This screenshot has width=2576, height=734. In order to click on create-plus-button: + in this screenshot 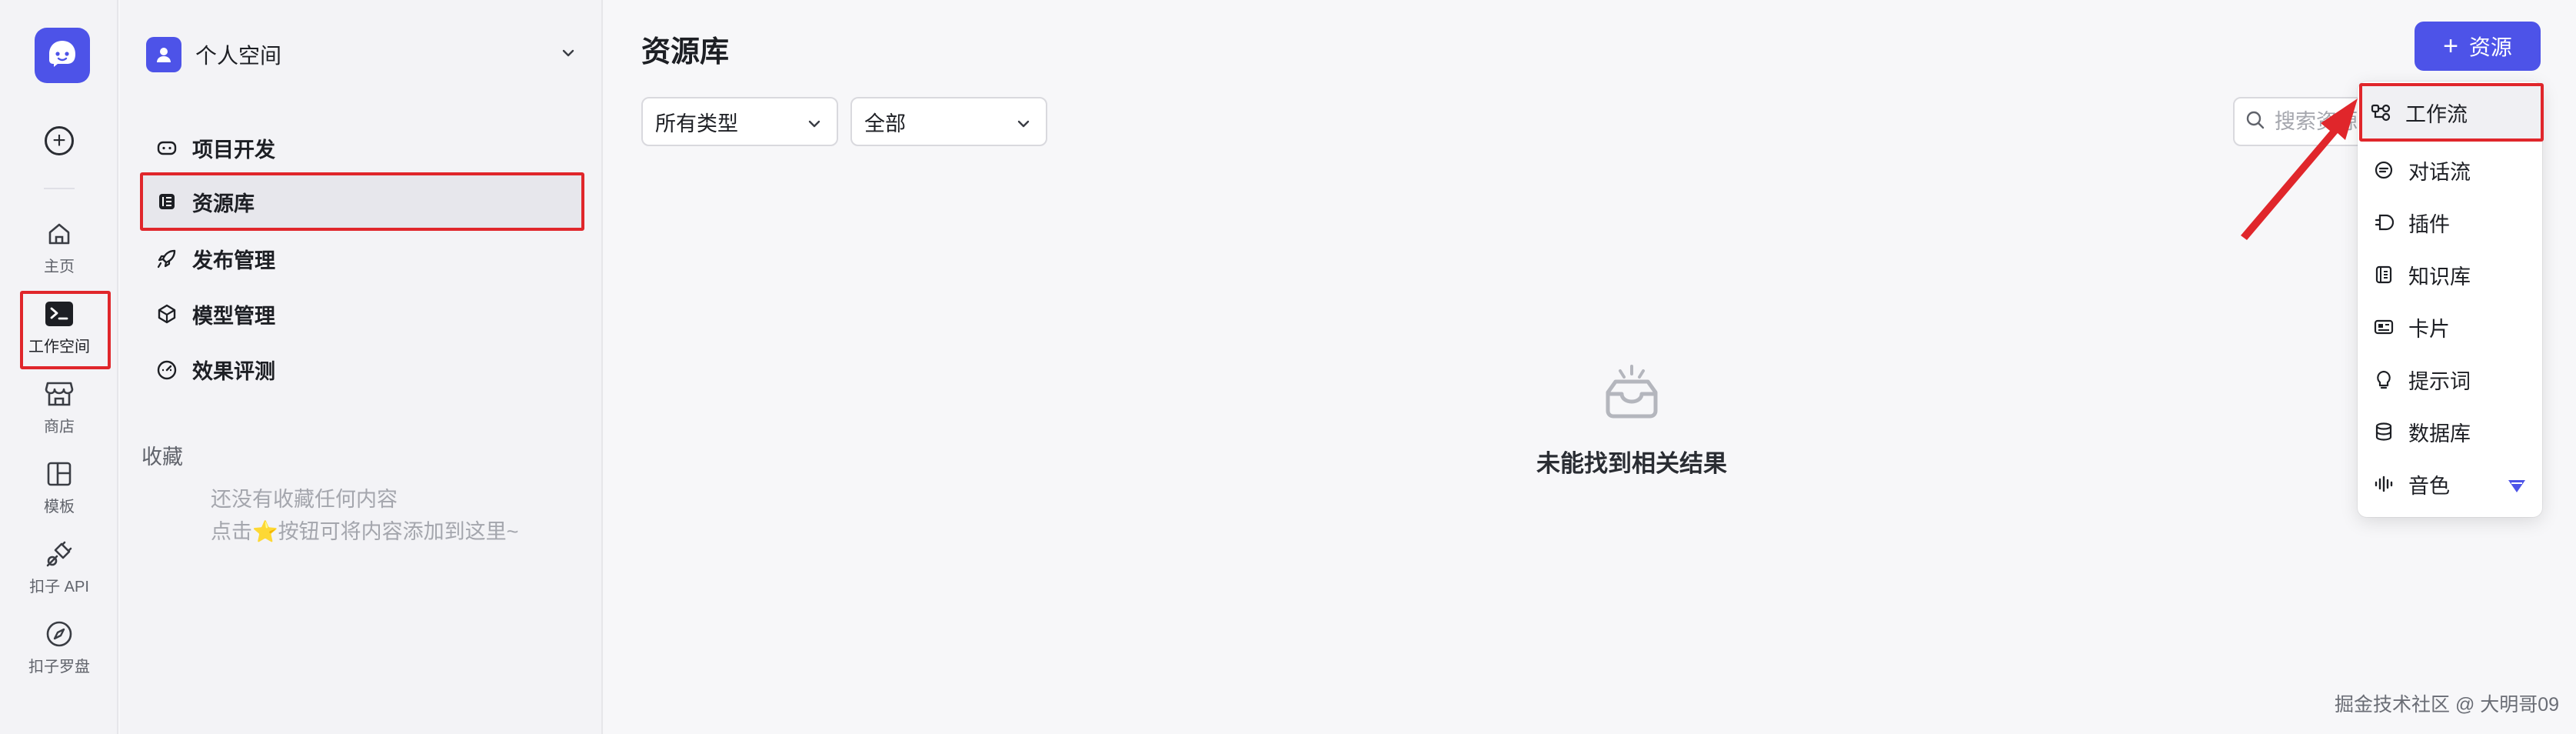, I will do `click(60, 140)`.